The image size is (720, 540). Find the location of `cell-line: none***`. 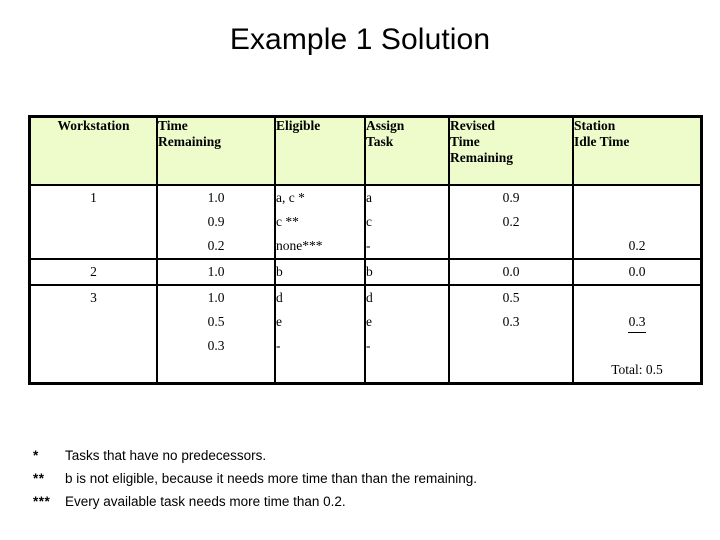

cell-line: none*** is located at coordinates (299, 245).